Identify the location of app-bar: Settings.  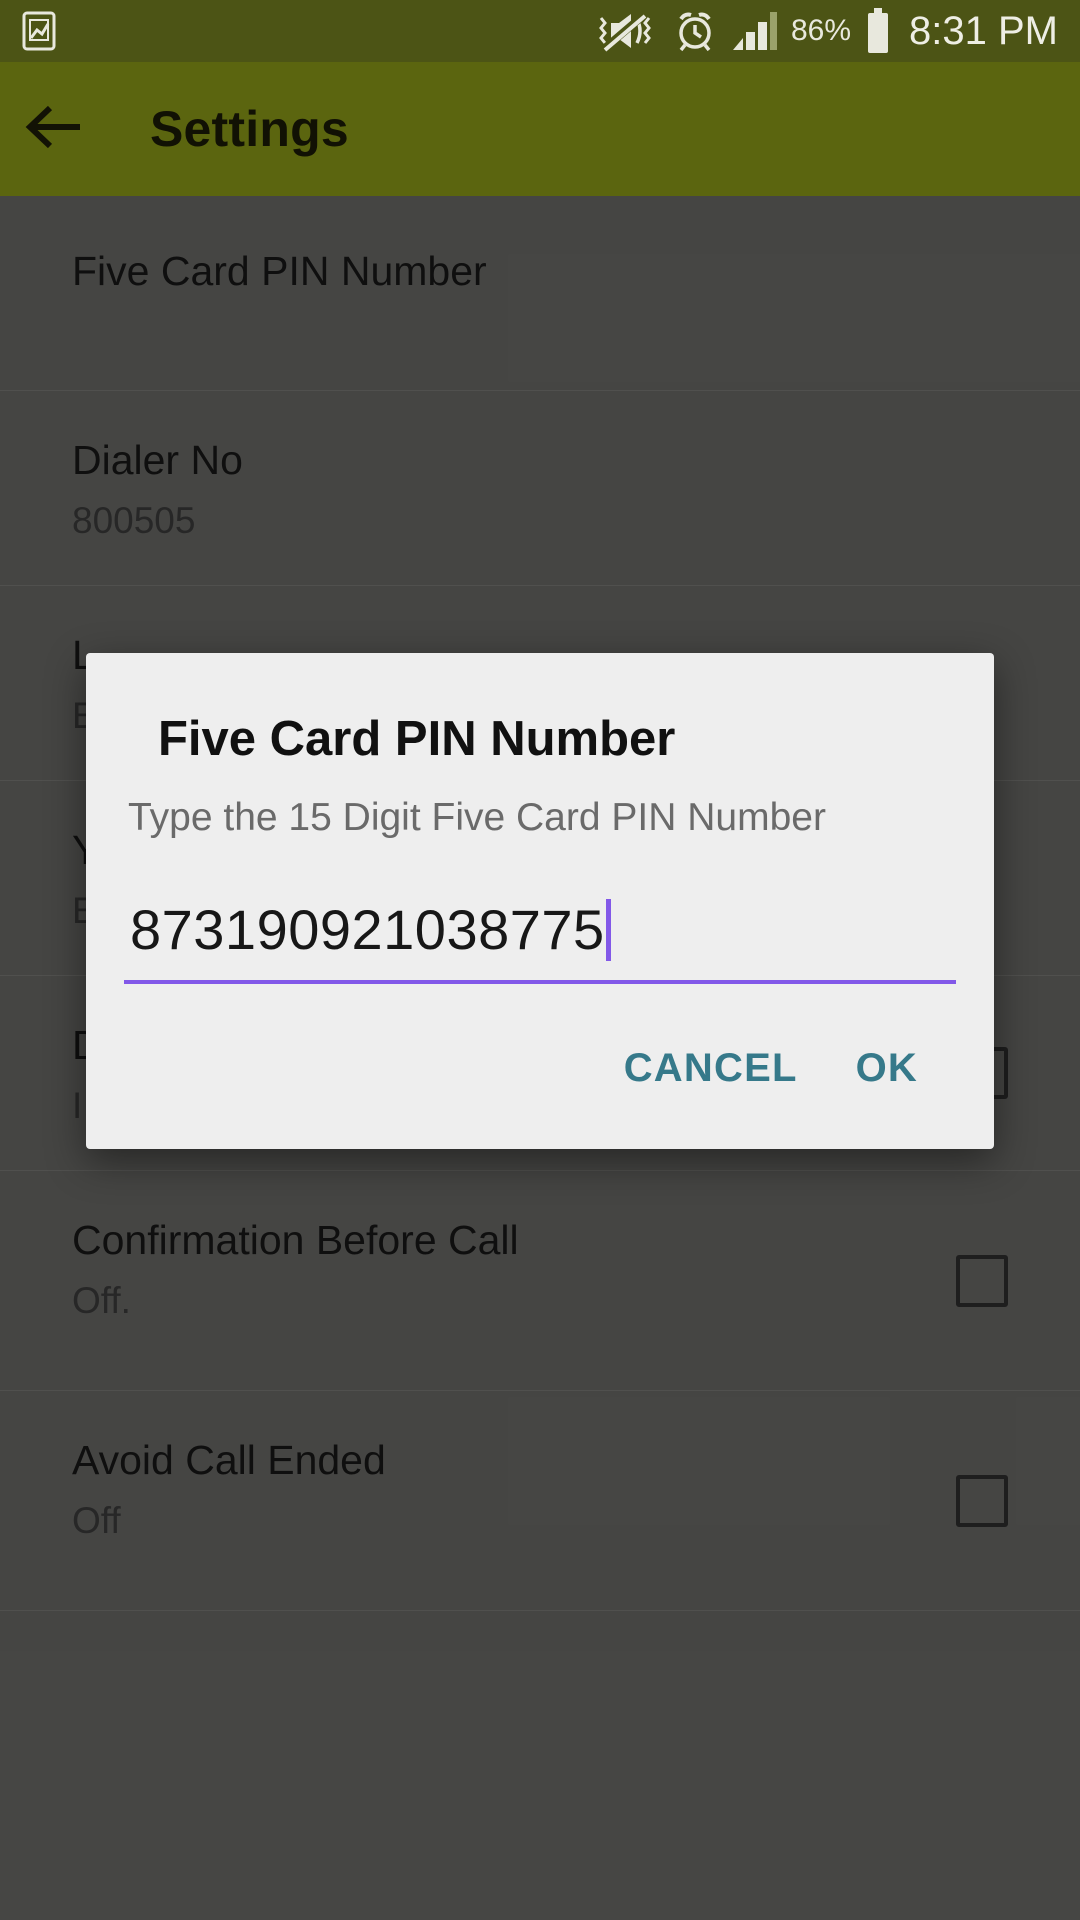
(540, 129).